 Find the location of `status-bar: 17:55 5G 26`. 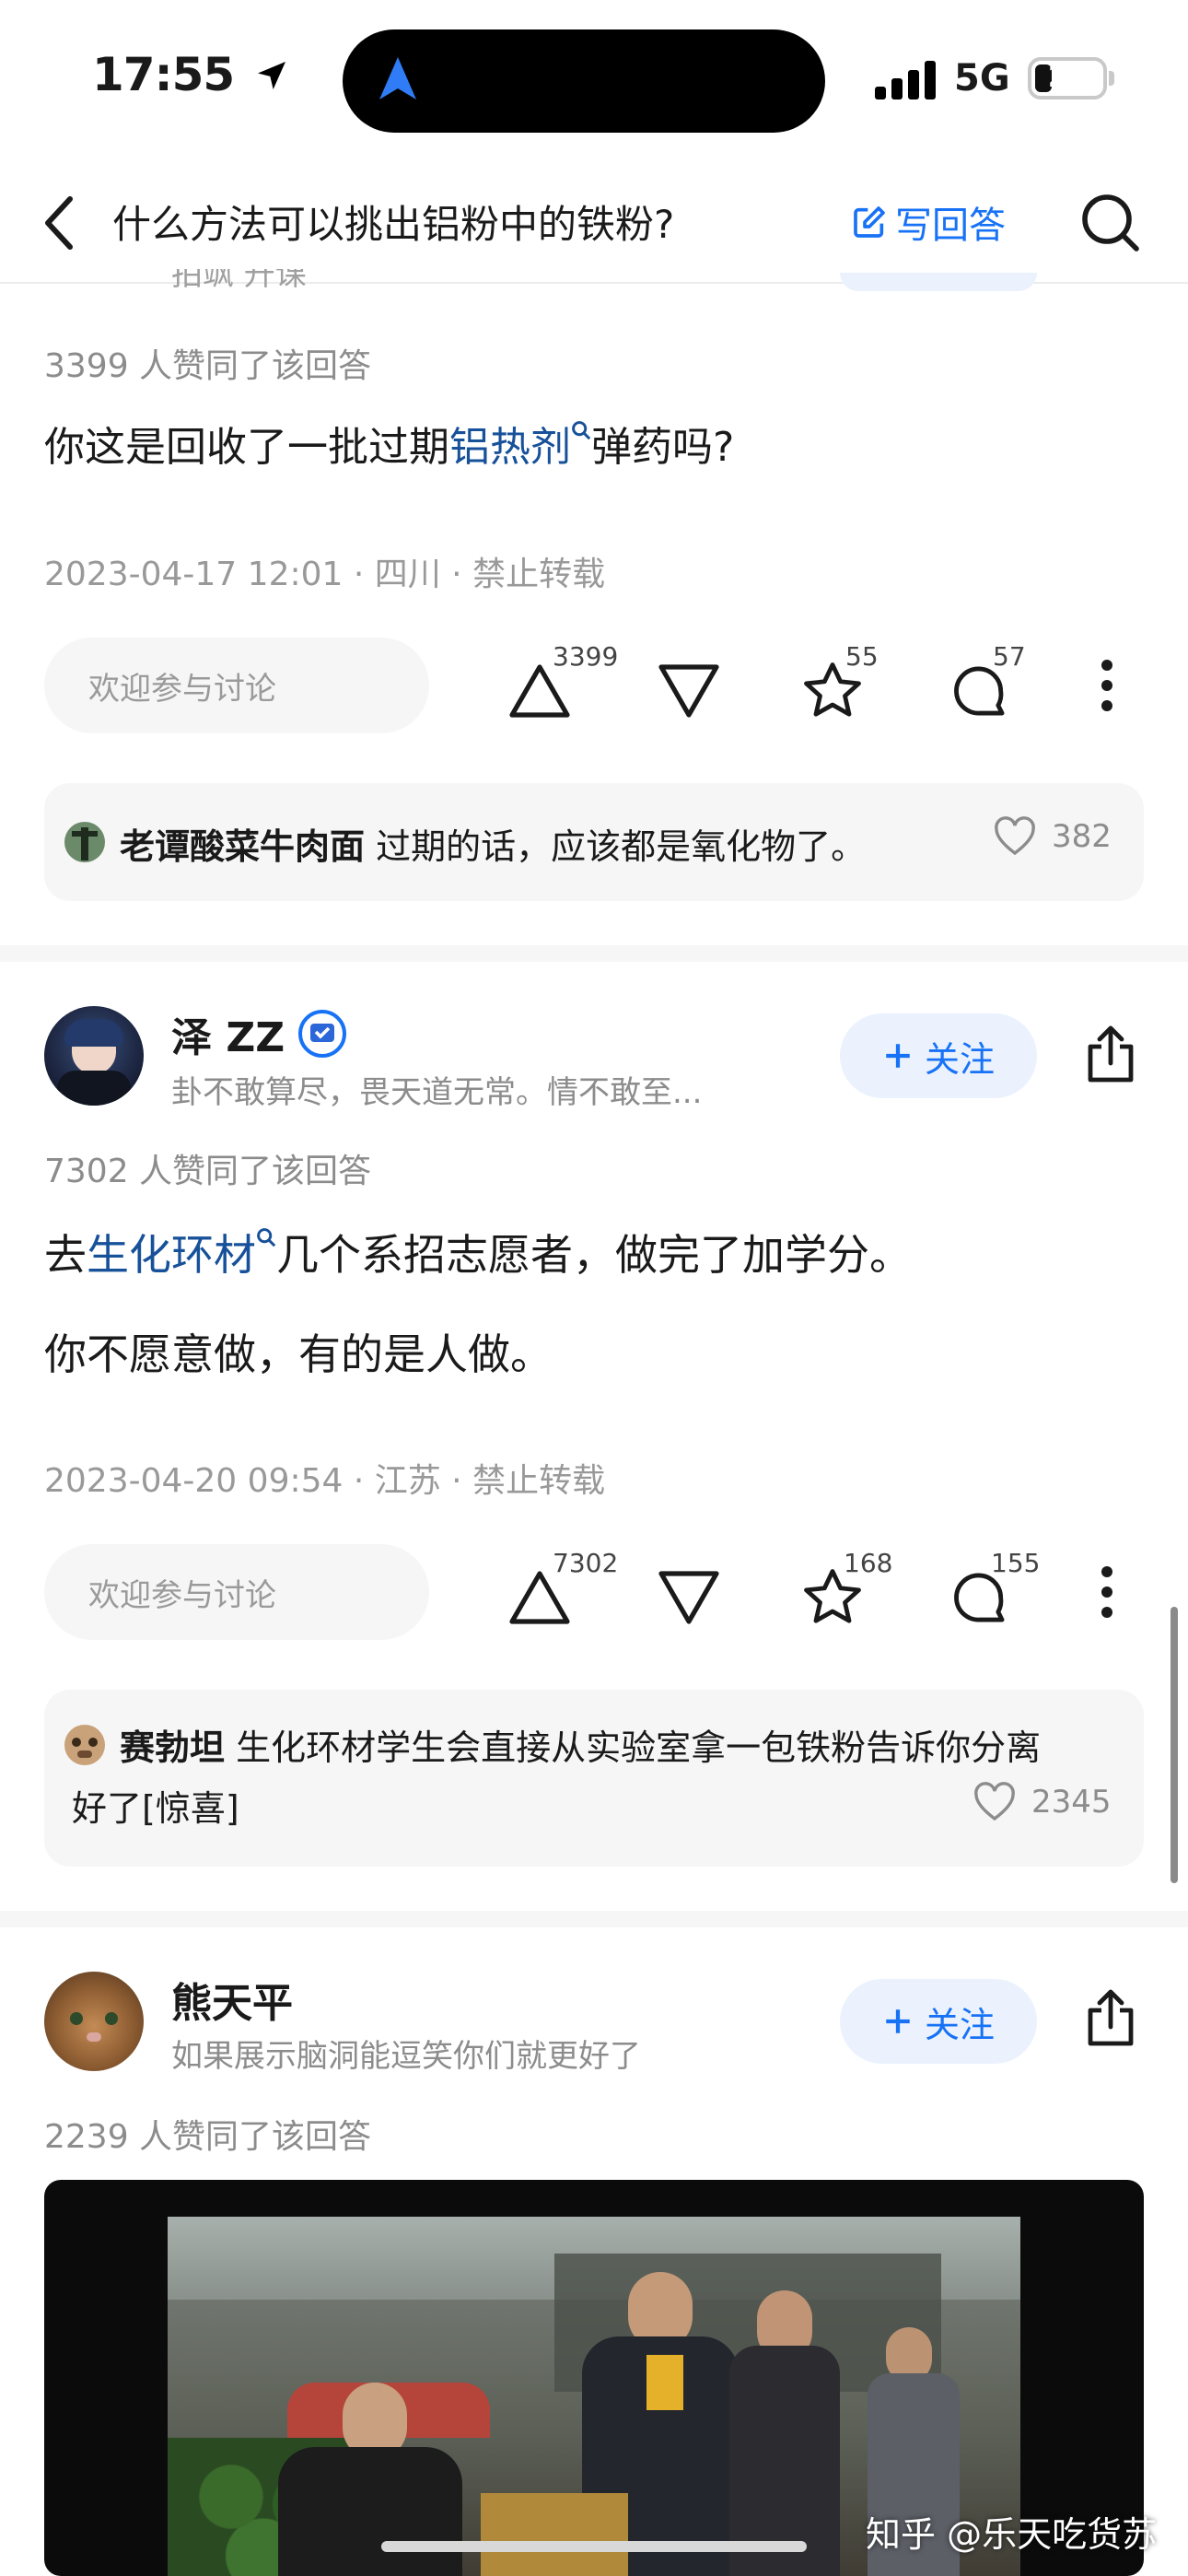

status-bar: 17:55 5G 26 is located at coordinates (594, 78).